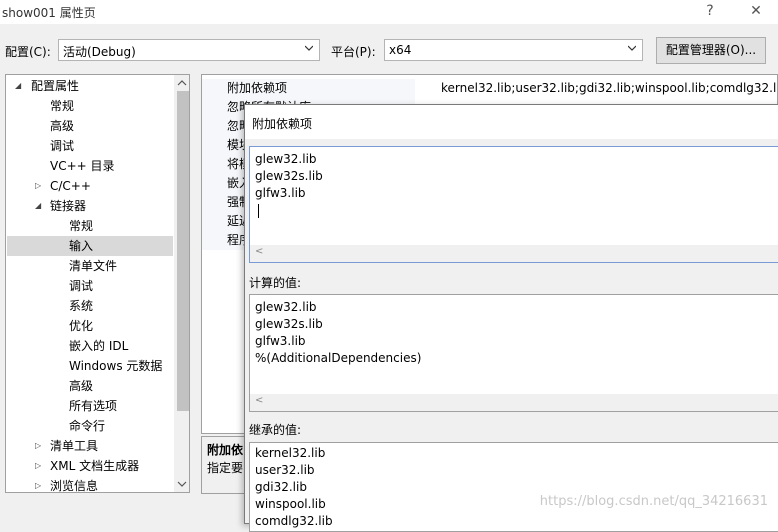  I want to click on tree-item-debugging: 调试, so click(62, 146).